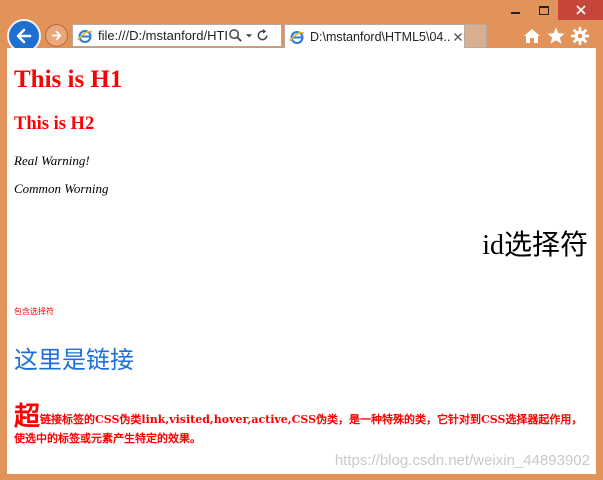  I want to click on back-arrow-icon, so click(24, 36).